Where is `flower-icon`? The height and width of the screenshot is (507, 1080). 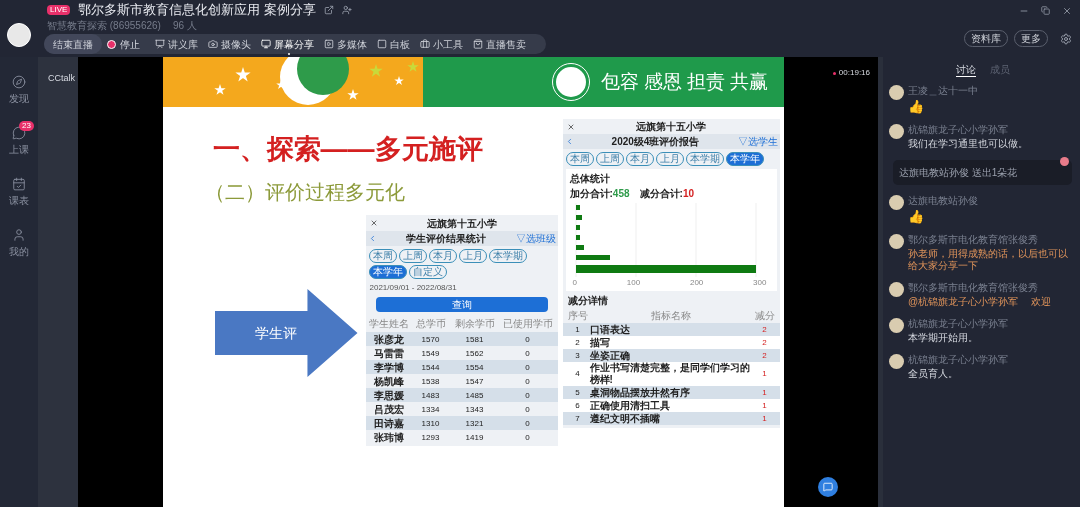 flower-icon is located at coordinates (1064, 161).